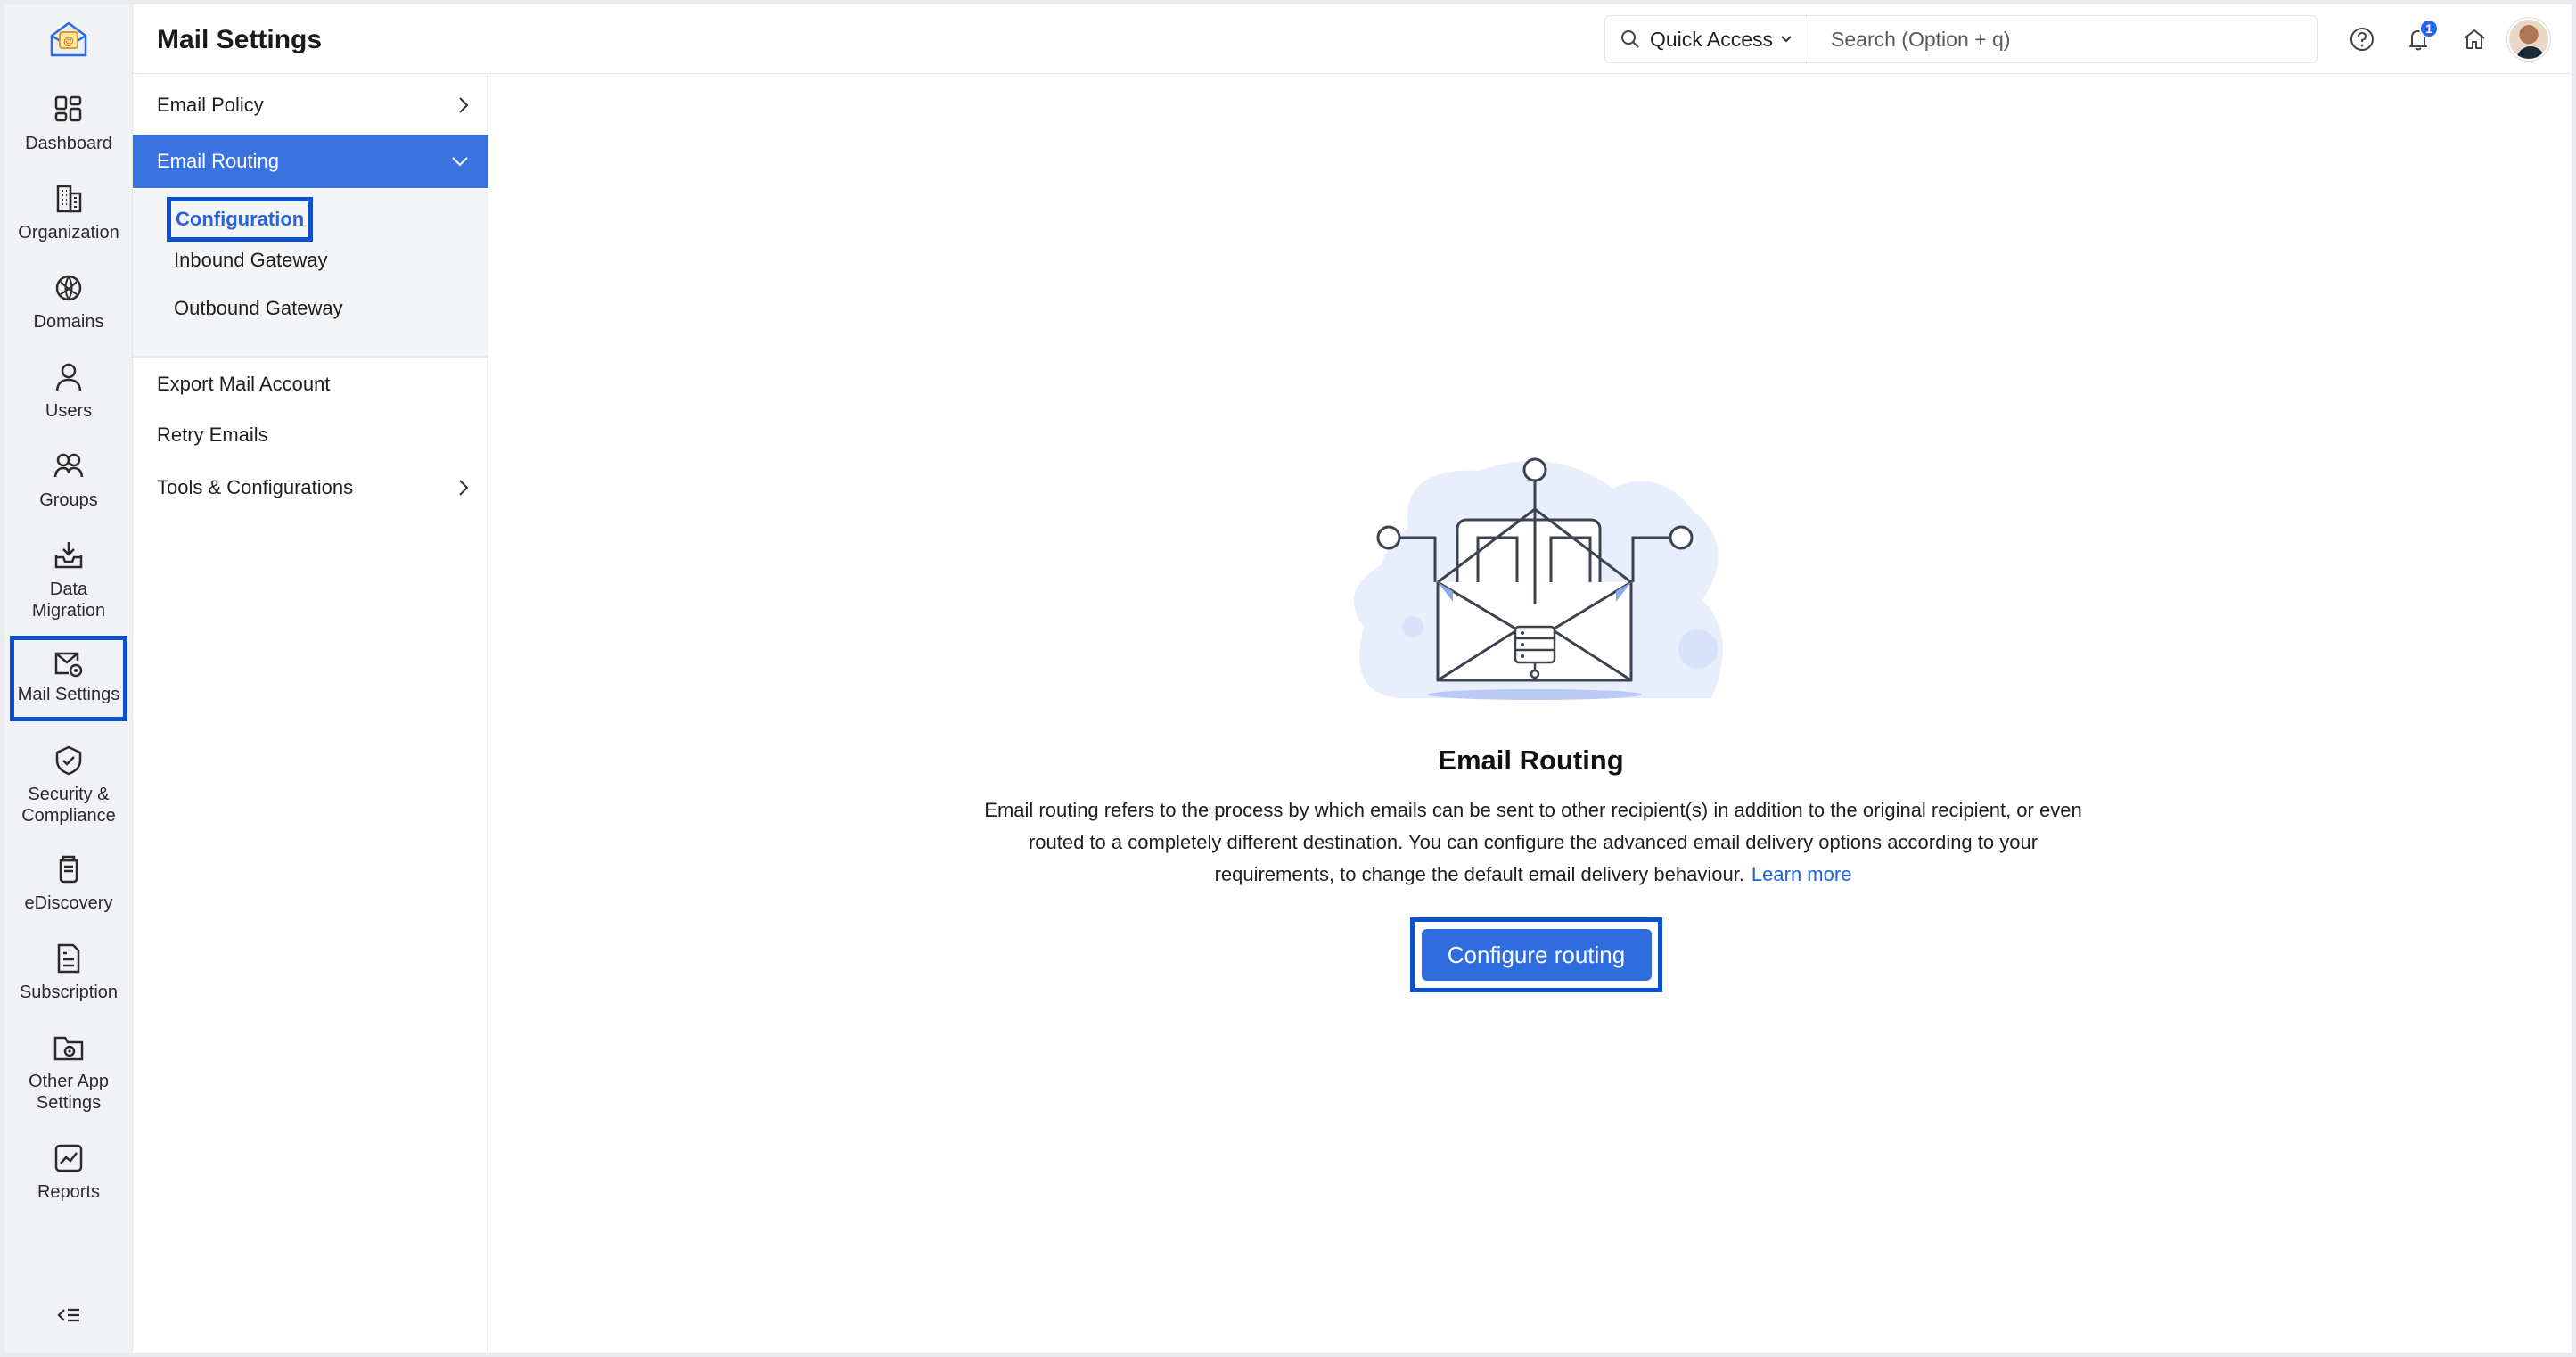 The width and height of the screenshot is (2576, 1357). I want to click on rail-item-data-migration: Data Migration, so click(69, 579).